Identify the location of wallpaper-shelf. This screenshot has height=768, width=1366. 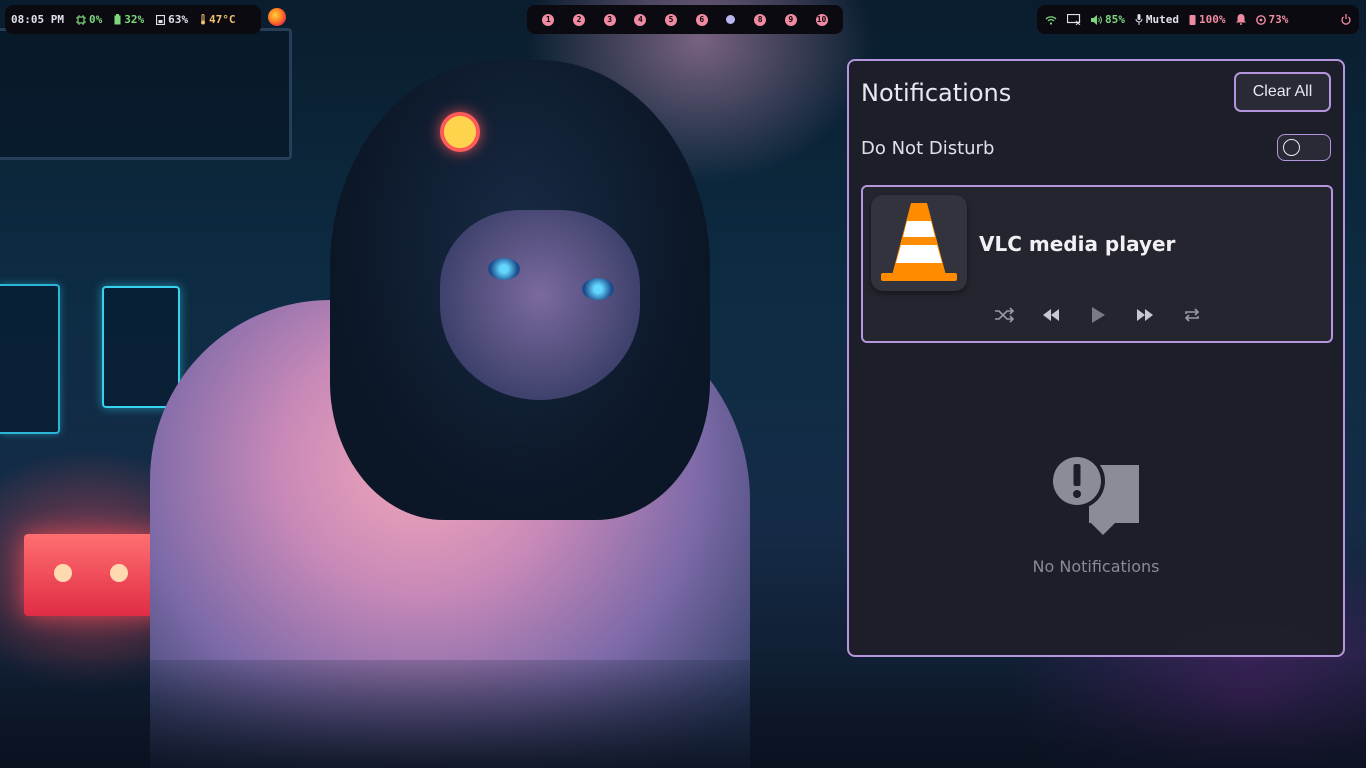
(146, 94).